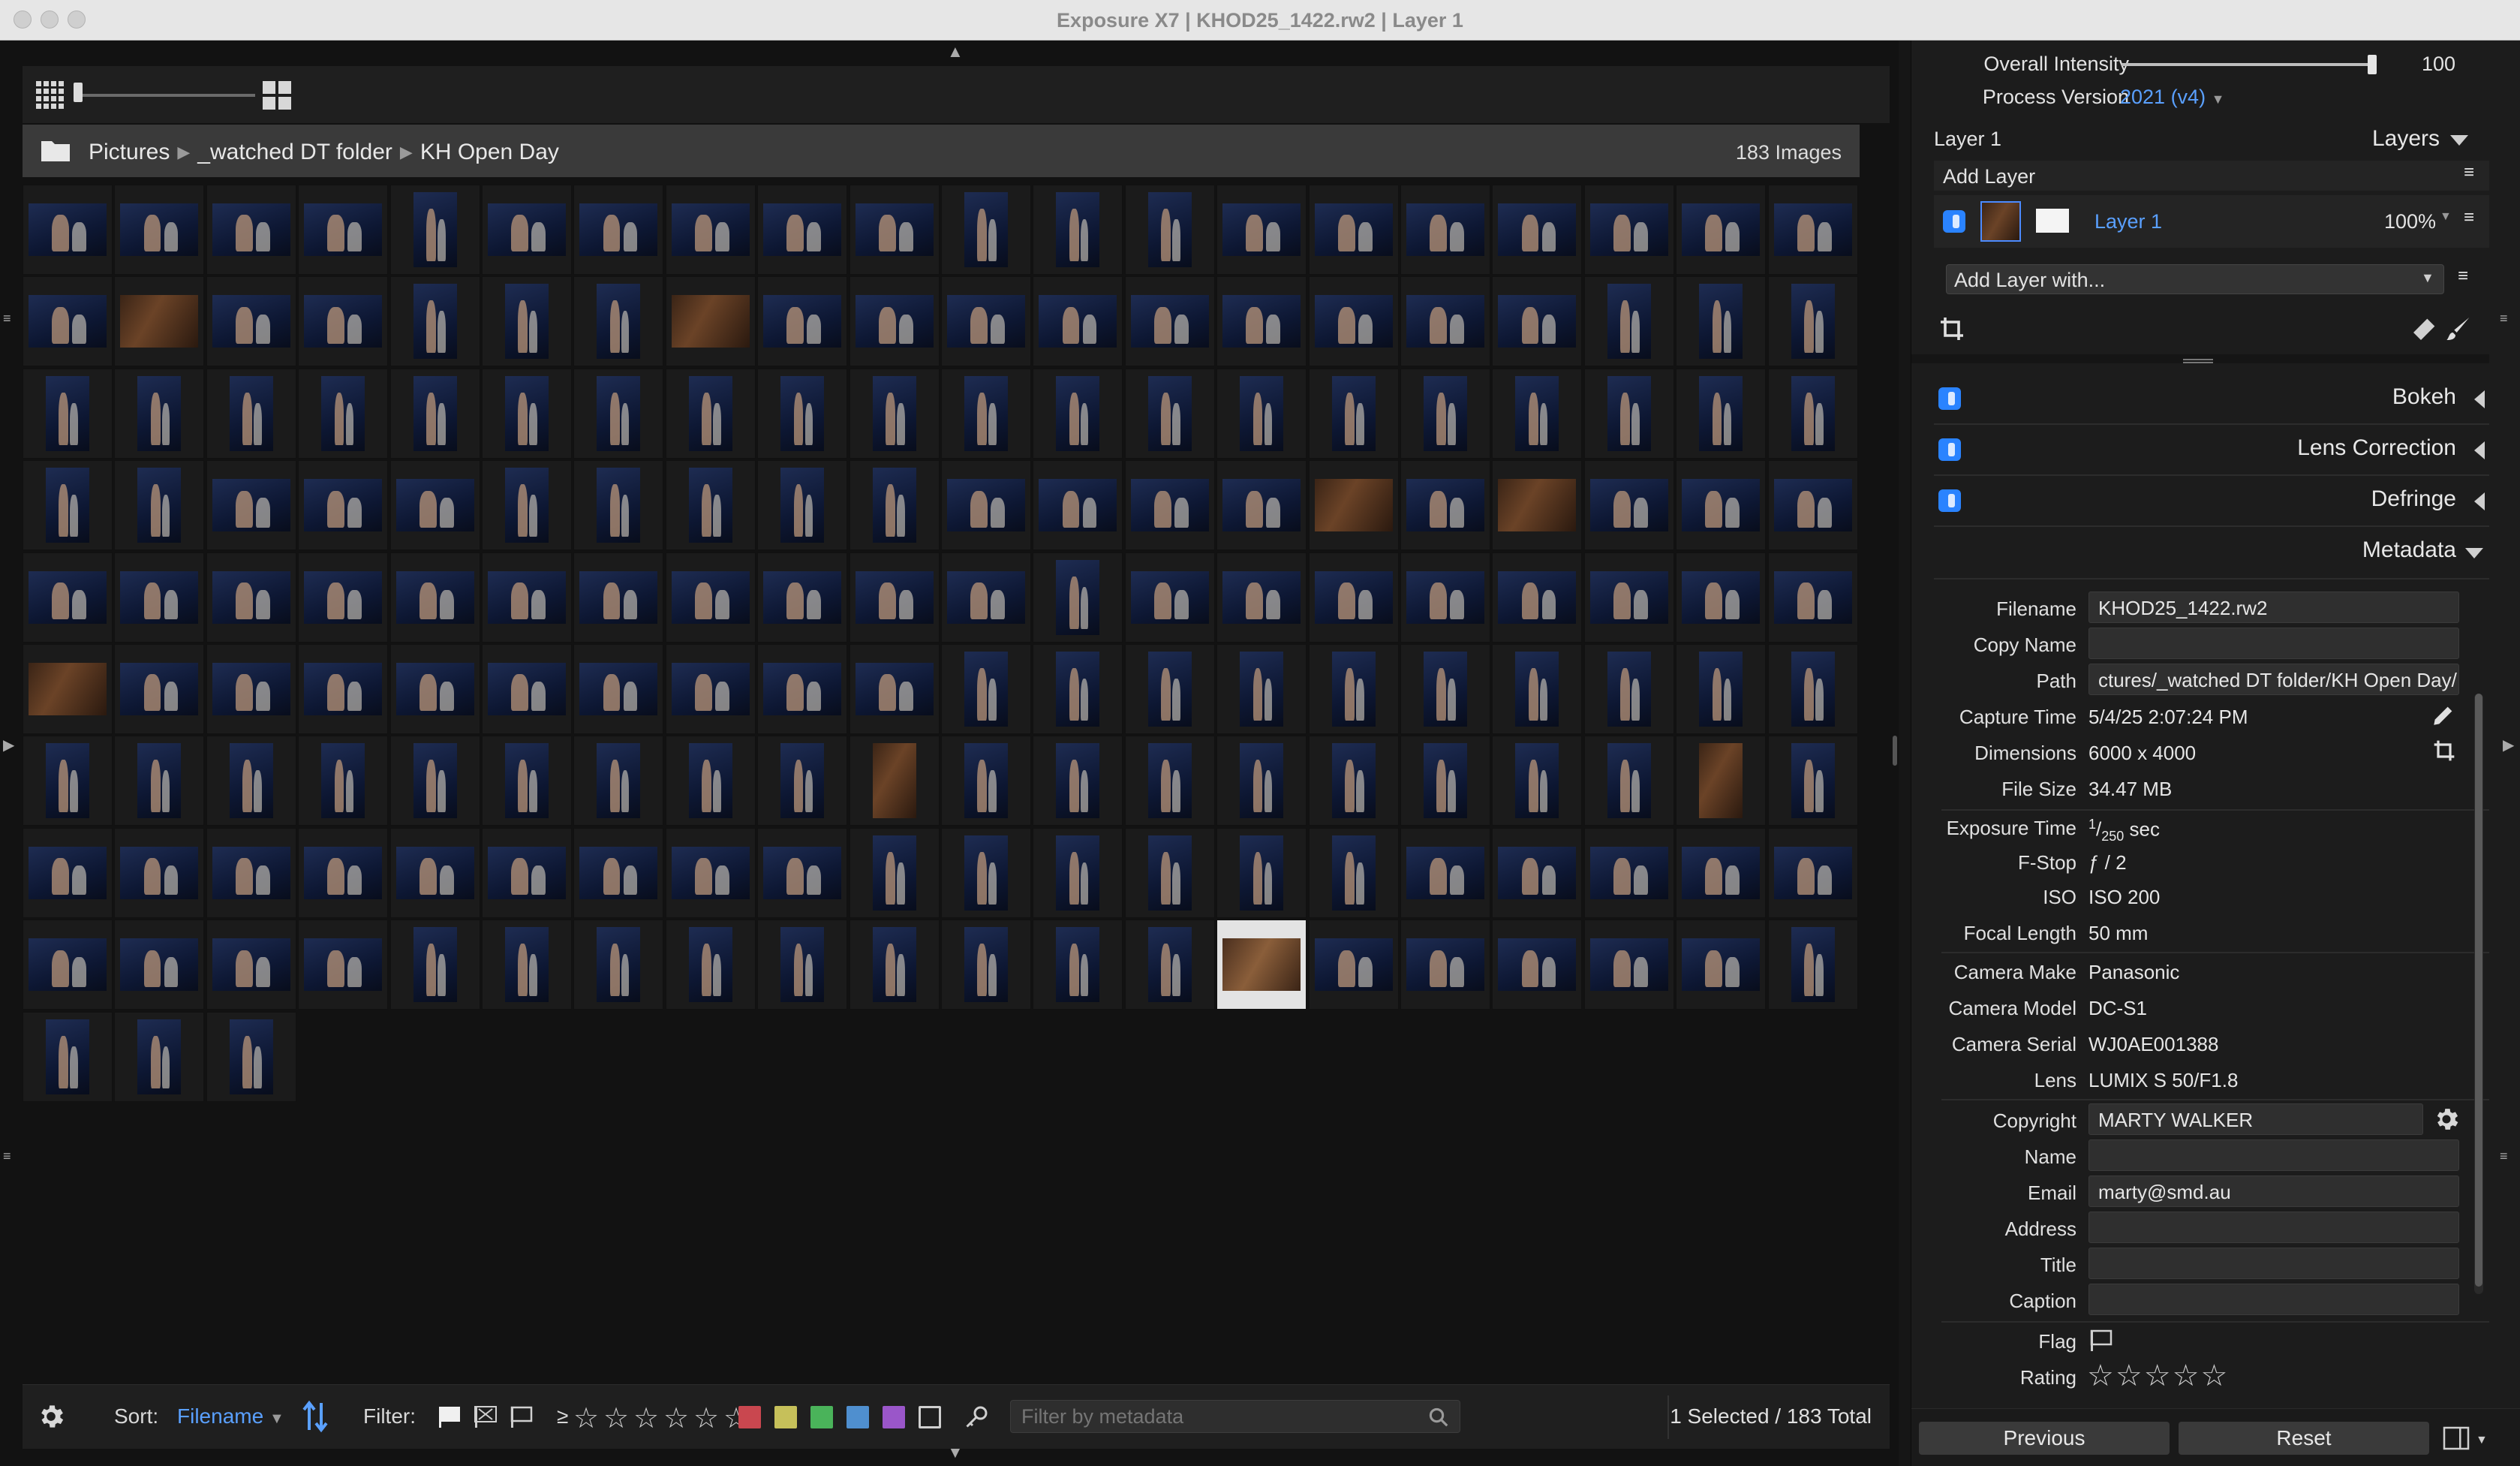 This screenshot has width=2520, height=1466. What do you see at coordinates (521, 1416) in the screenshot?
I see `unflagged-filter-icon` at bounding box center [521, 1416].